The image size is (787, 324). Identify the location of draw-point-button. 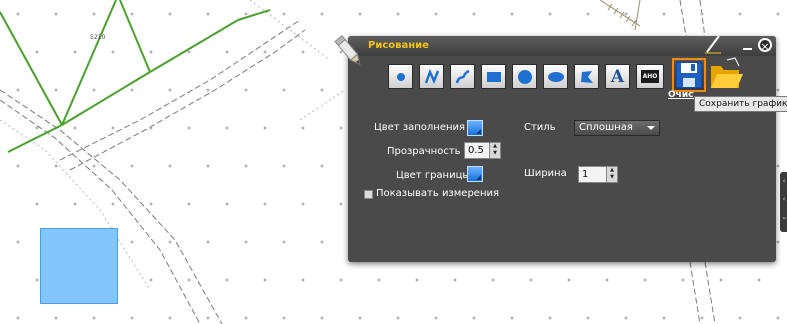
(400, 76).